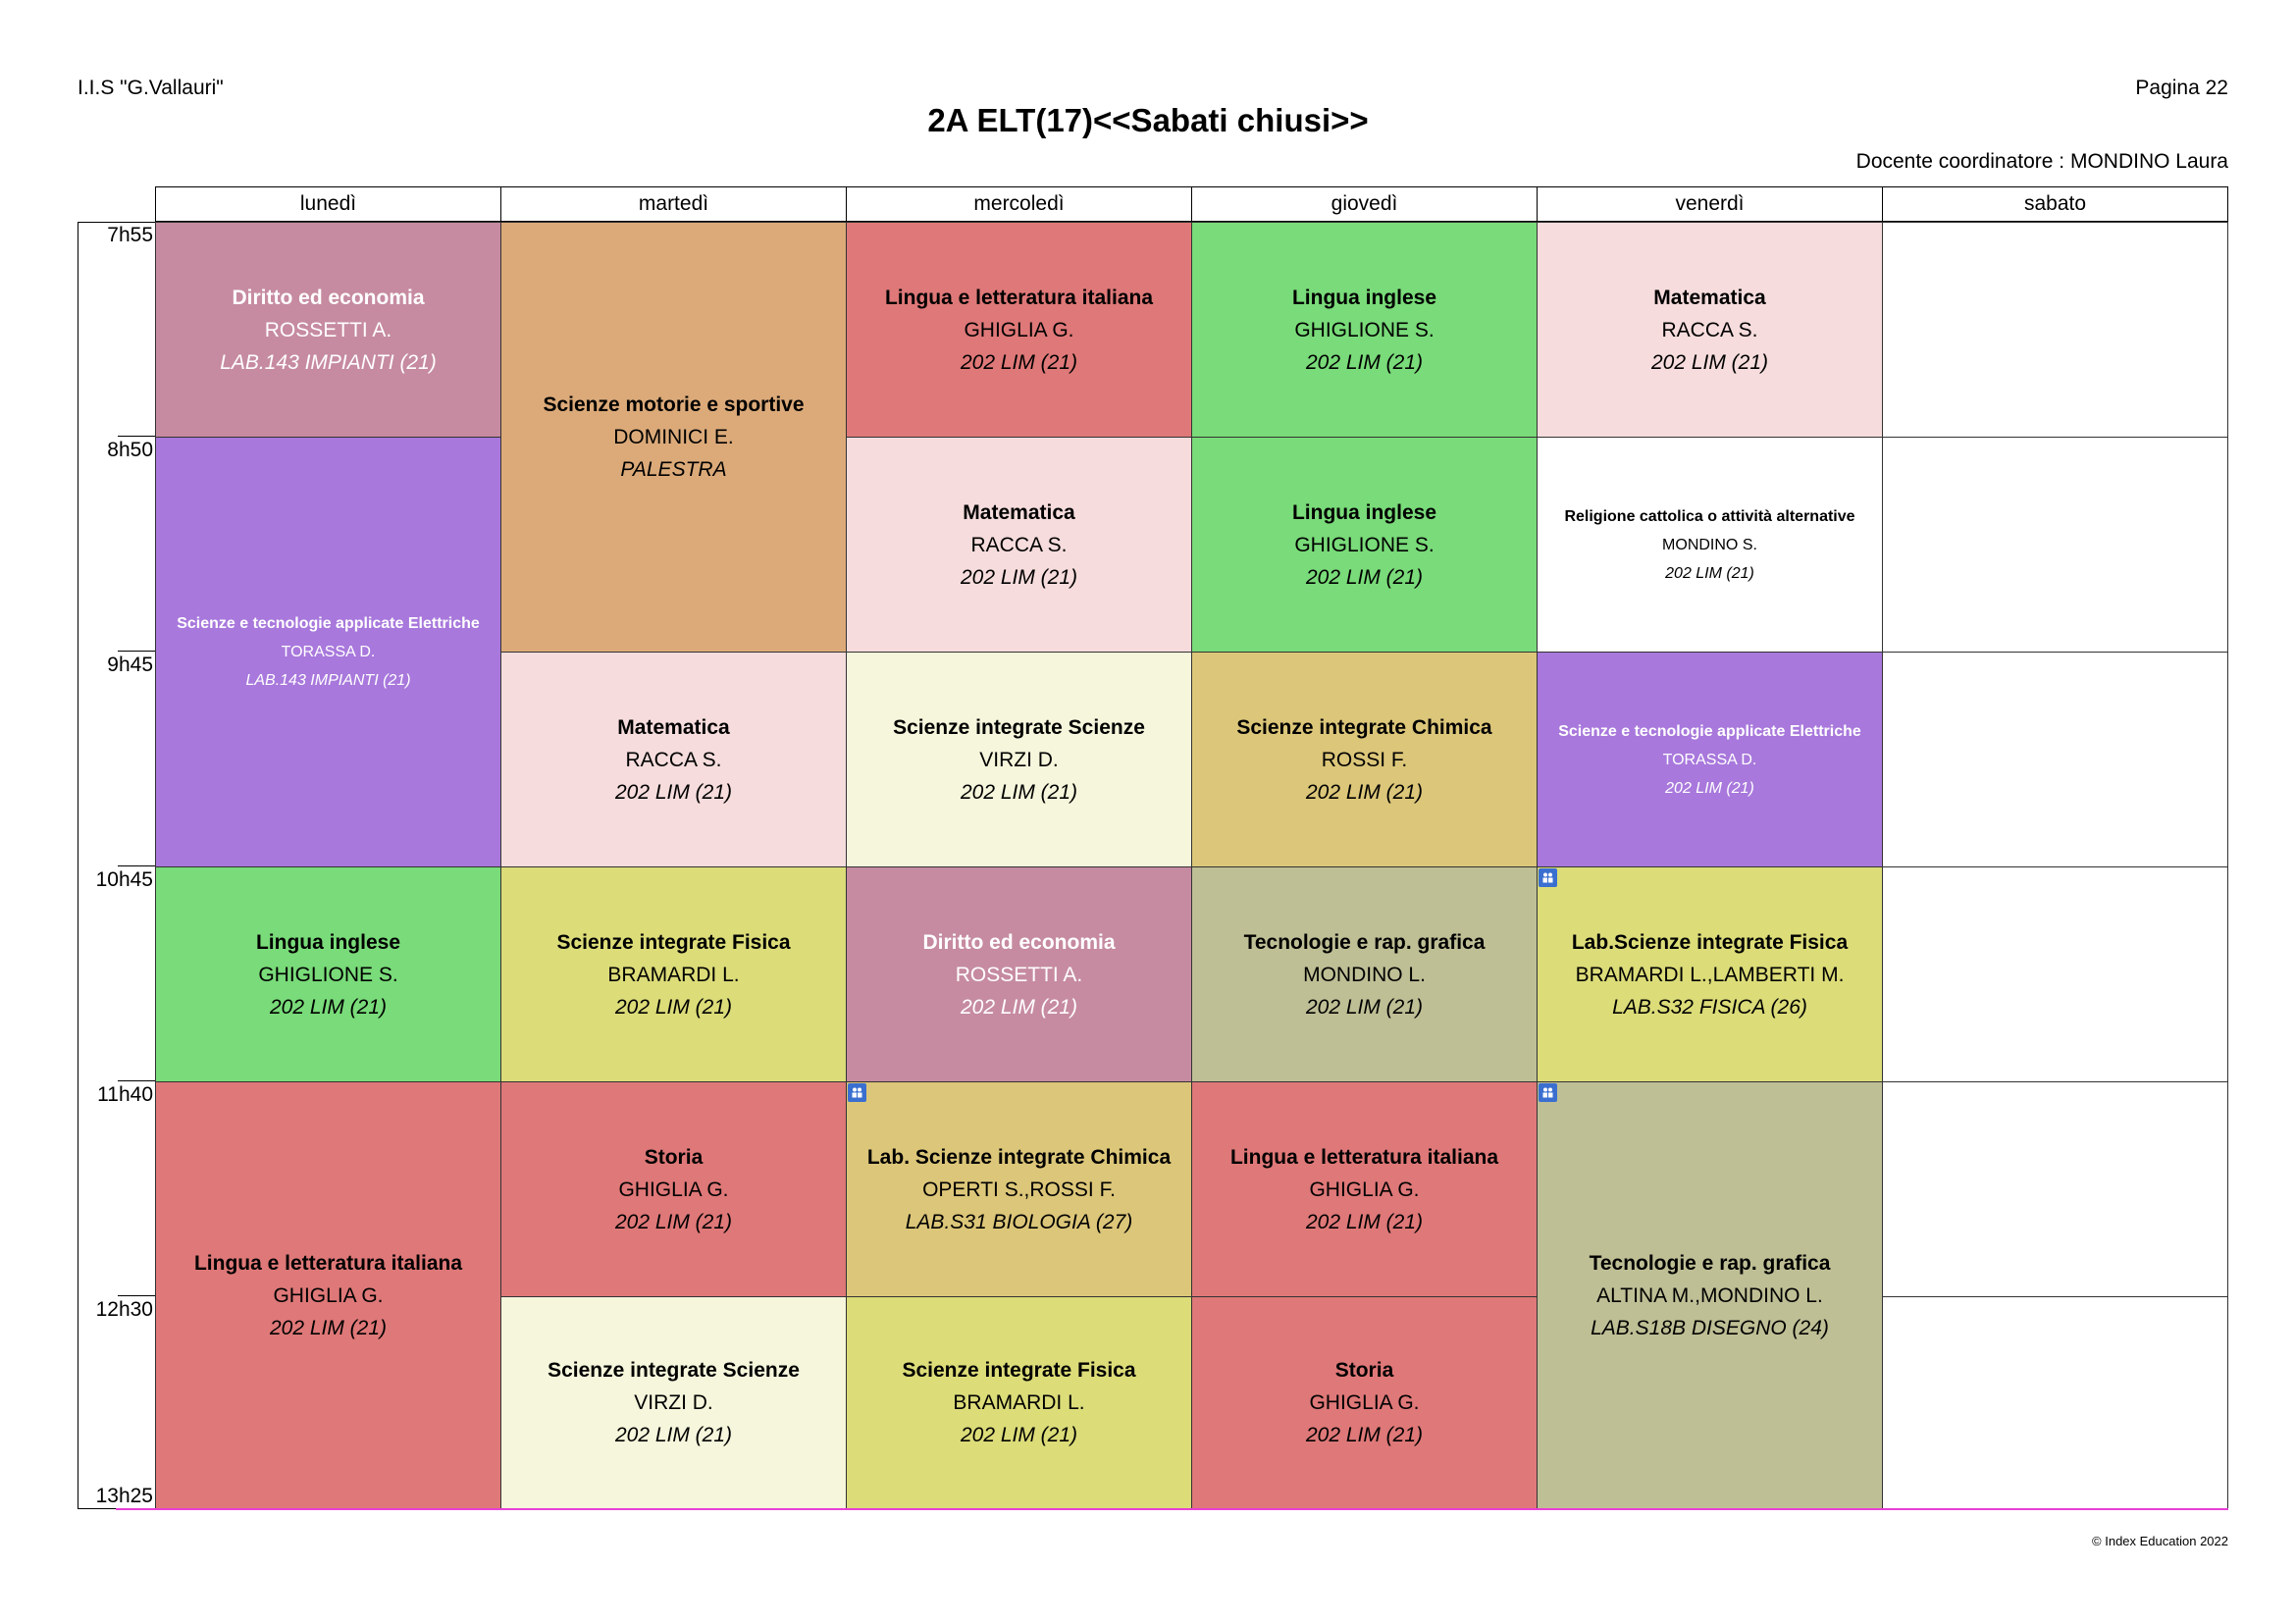 This screenshot has width=2296, height=1623. I want to click on lesson-teacher: BRAMARDI L.,LAMBERTI M., so click(1710, 974).